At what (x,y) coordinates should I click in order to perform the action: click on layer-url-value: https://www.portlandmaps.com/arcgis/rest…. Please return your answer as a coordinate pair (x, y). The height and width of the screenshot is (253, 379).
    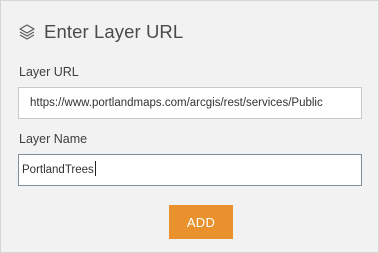
    Looking at the image, I should click on (176, 103).